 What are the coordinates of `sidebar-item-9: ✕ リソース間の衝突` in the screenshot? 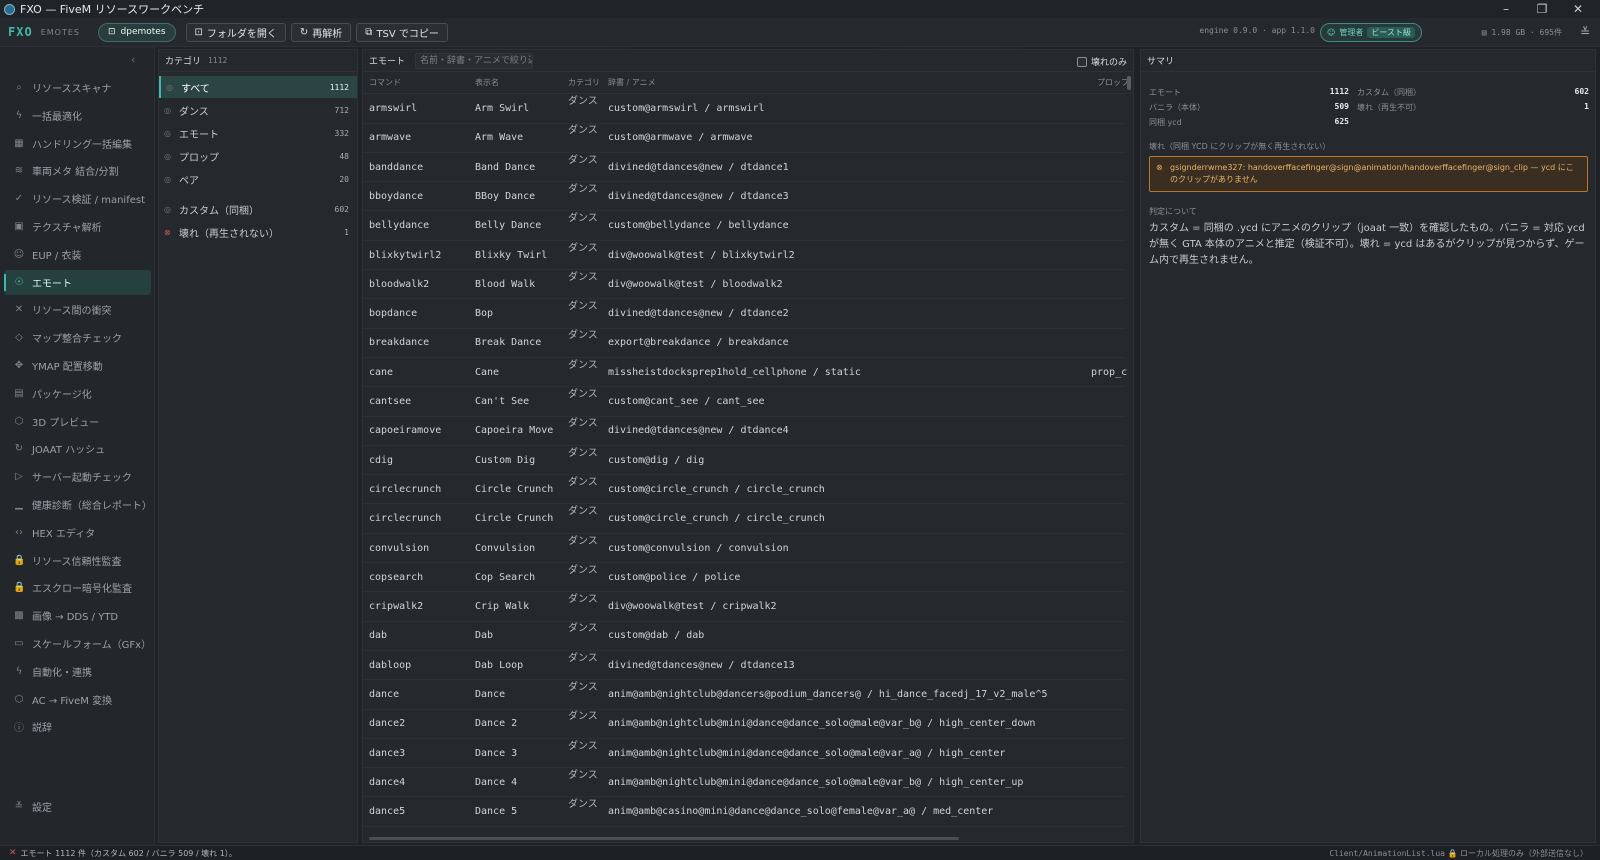 It's located at (77, 309).